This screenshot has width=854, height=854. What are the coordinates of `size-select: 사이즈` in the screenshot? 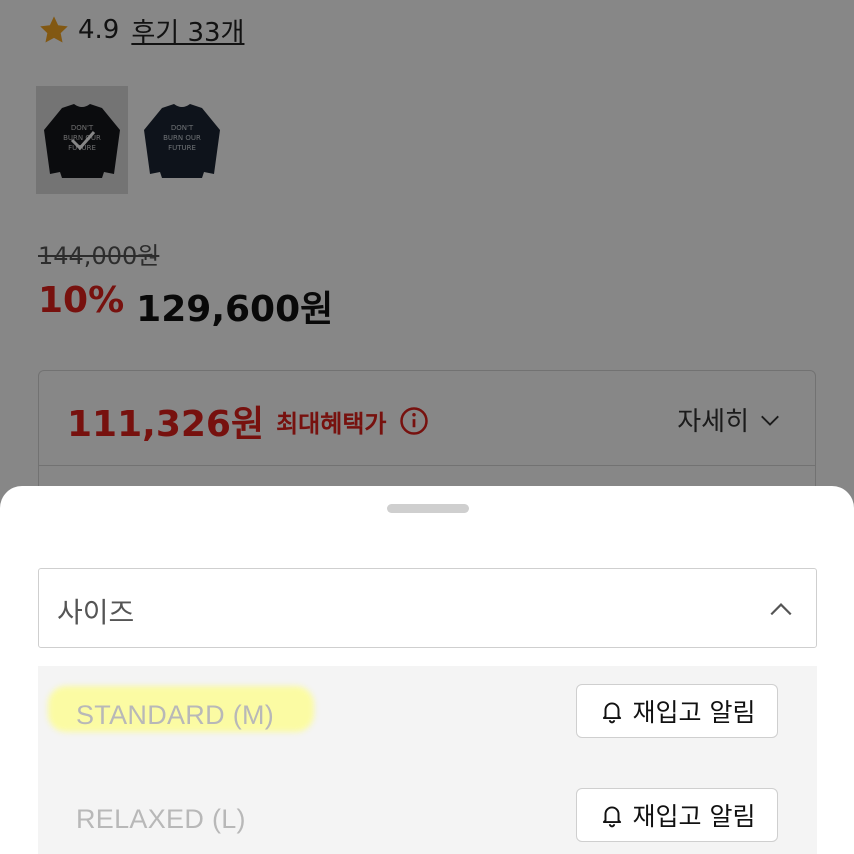 It's located at (427, 608).